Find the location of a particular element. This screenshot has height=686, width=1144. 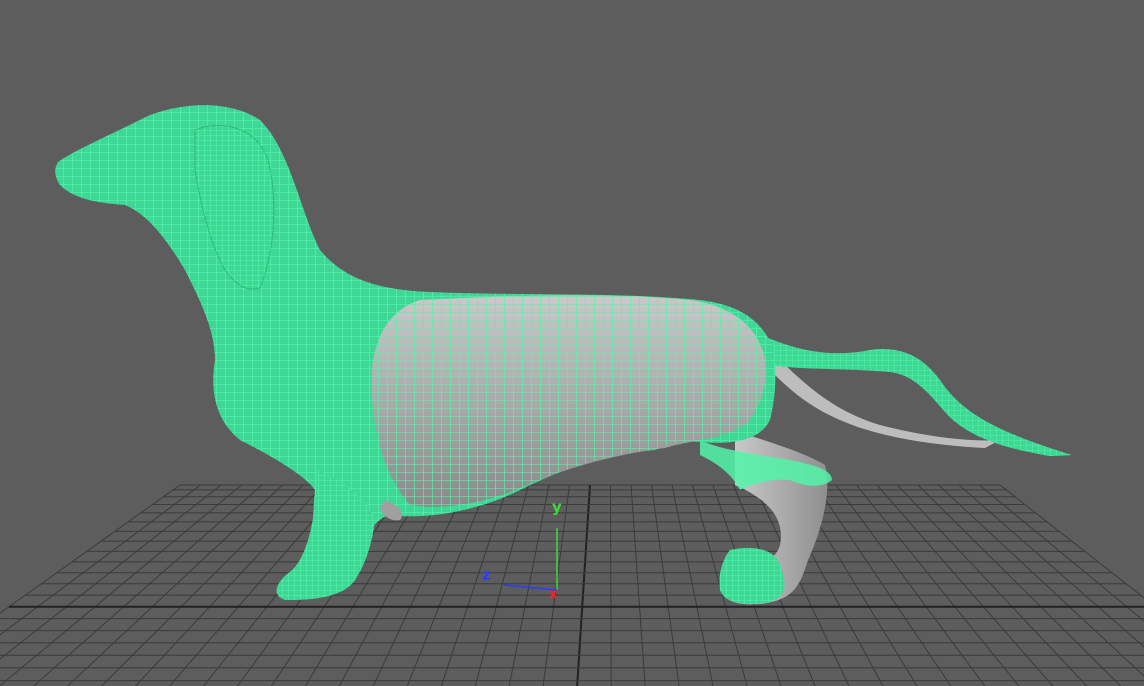

x-axis-label: x is located at coordinates (553, 594).